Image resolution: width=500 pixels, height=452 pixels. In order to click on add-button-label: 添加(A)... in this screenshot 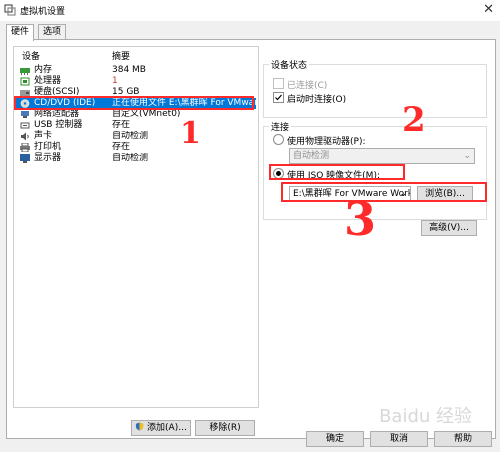, I will do `click(167, 428)`.